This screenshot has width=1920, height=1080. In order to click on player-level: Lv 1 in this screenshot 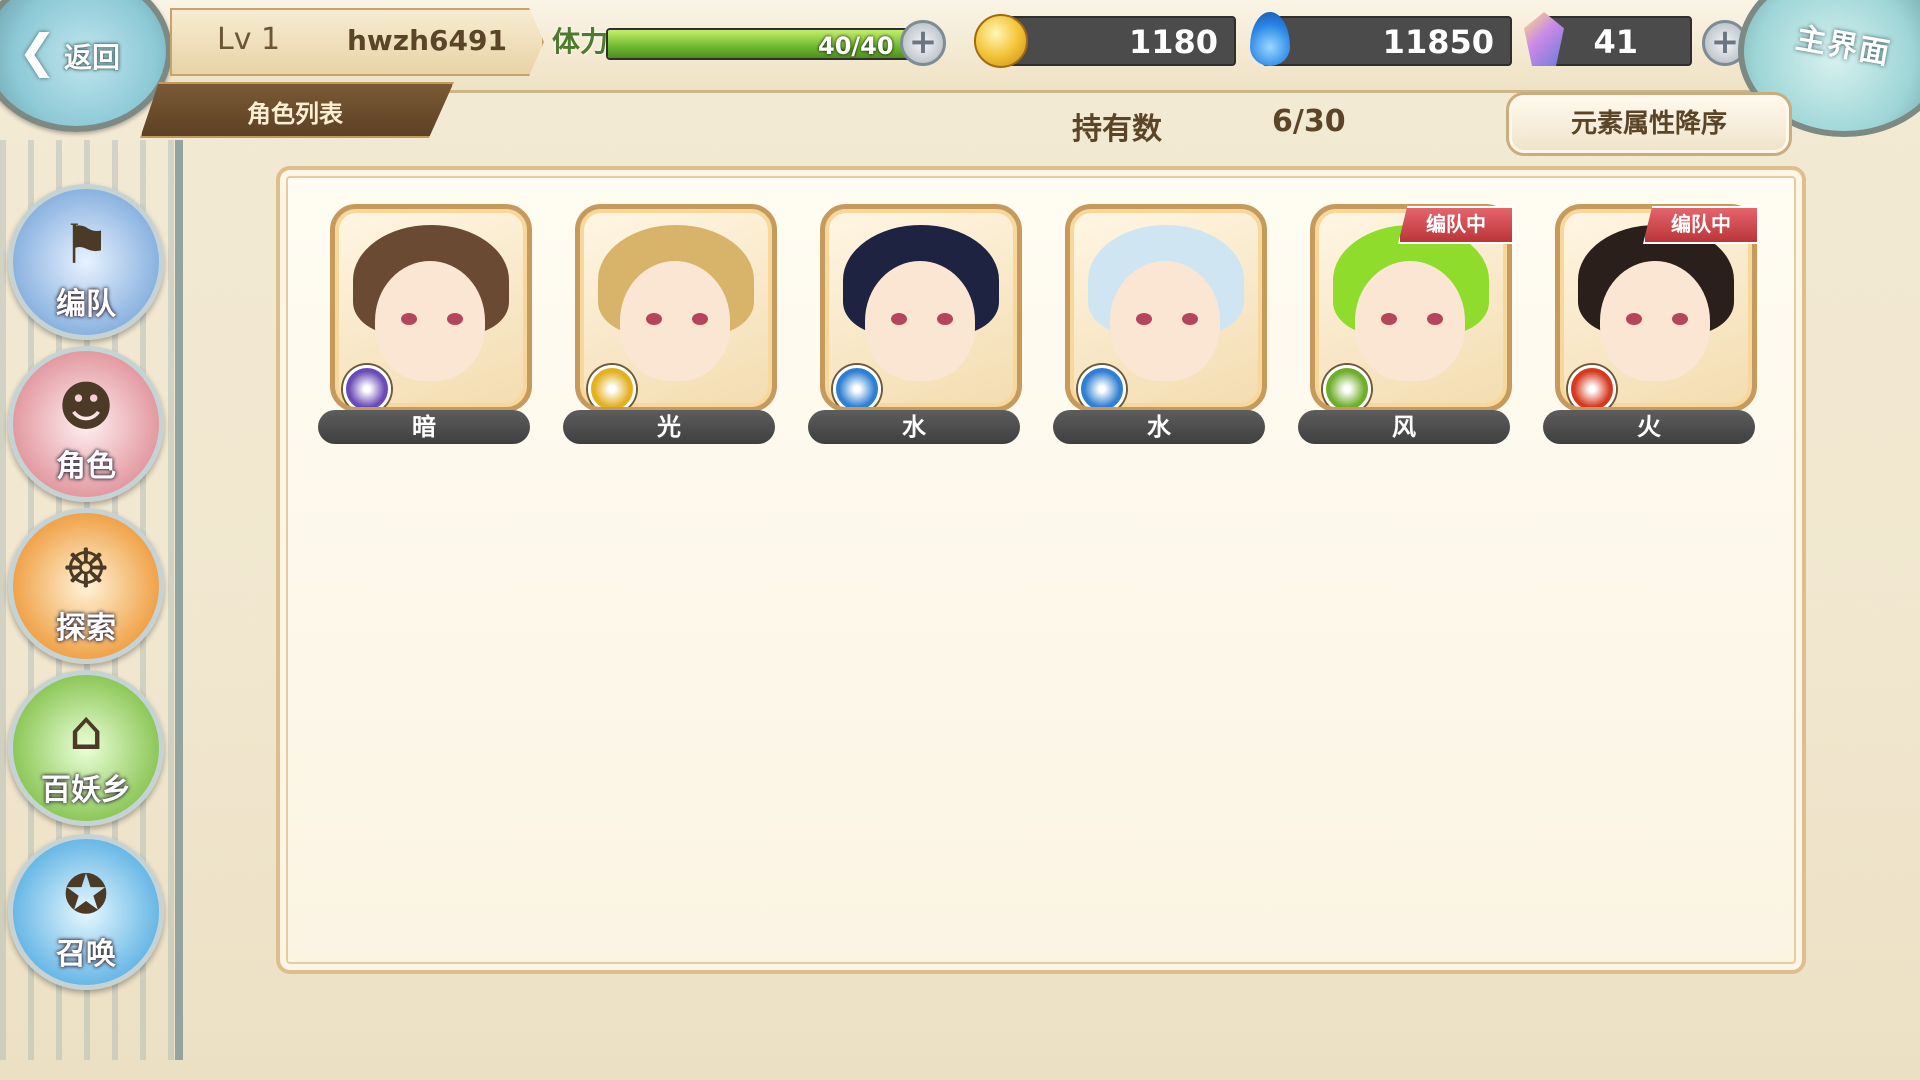, I will do `click(249, 39)`.